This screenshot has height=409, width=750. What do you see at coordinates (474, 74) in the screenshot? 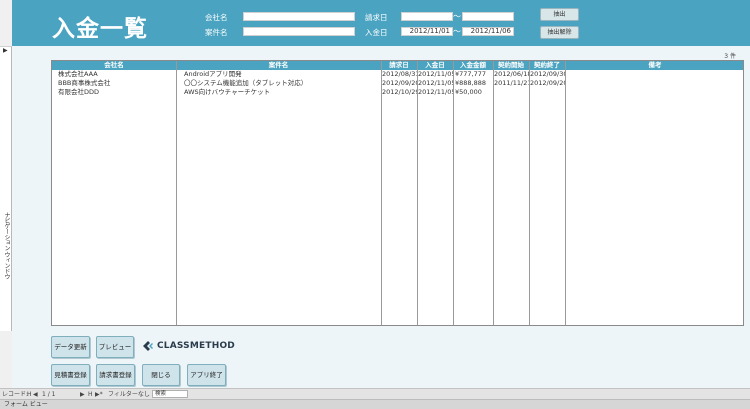
I see `cell-amount: ¥777,777` at bounding box center [474, 74].